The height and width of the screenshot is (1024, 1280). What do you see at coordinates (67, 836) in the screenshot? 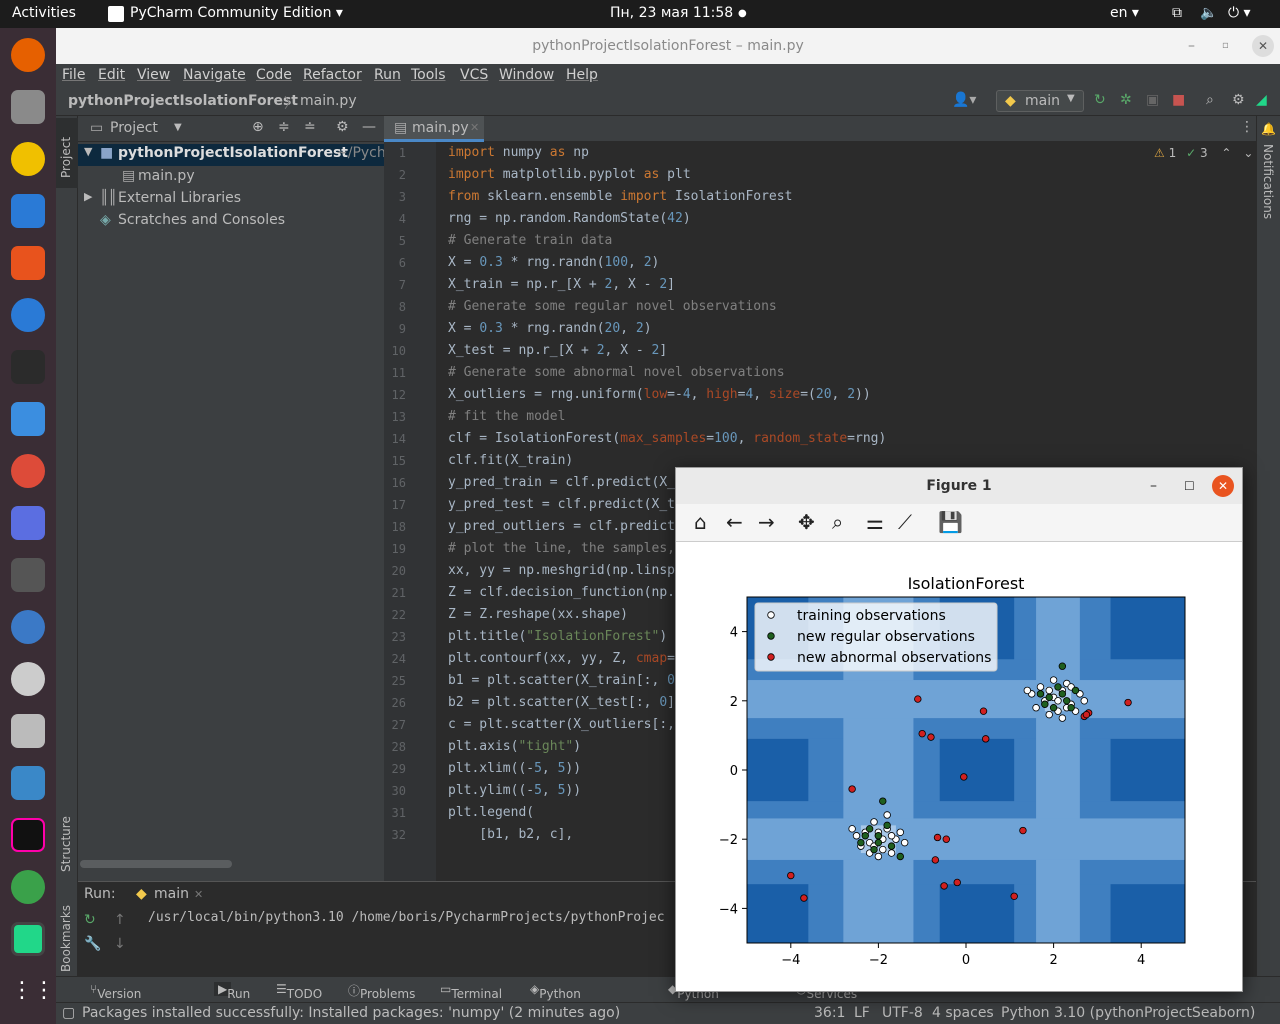
I see `structure-tool-button: Structure` at bounding box center [67, 836].